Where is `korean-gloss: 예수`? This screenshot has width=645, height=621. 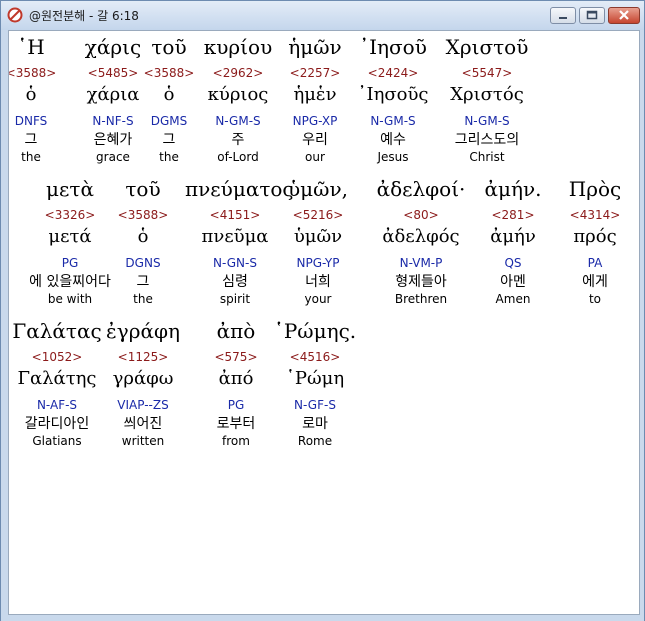 korean-gloss: 예수 is located at coordinates (393, 140).